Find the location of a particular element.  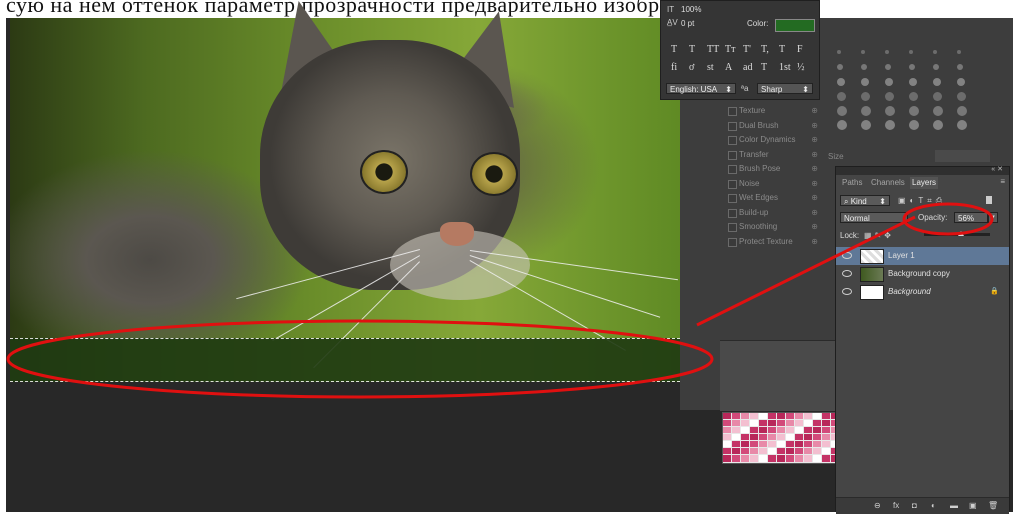

mask-icon: ◘ is located at coordinates (914, 505).